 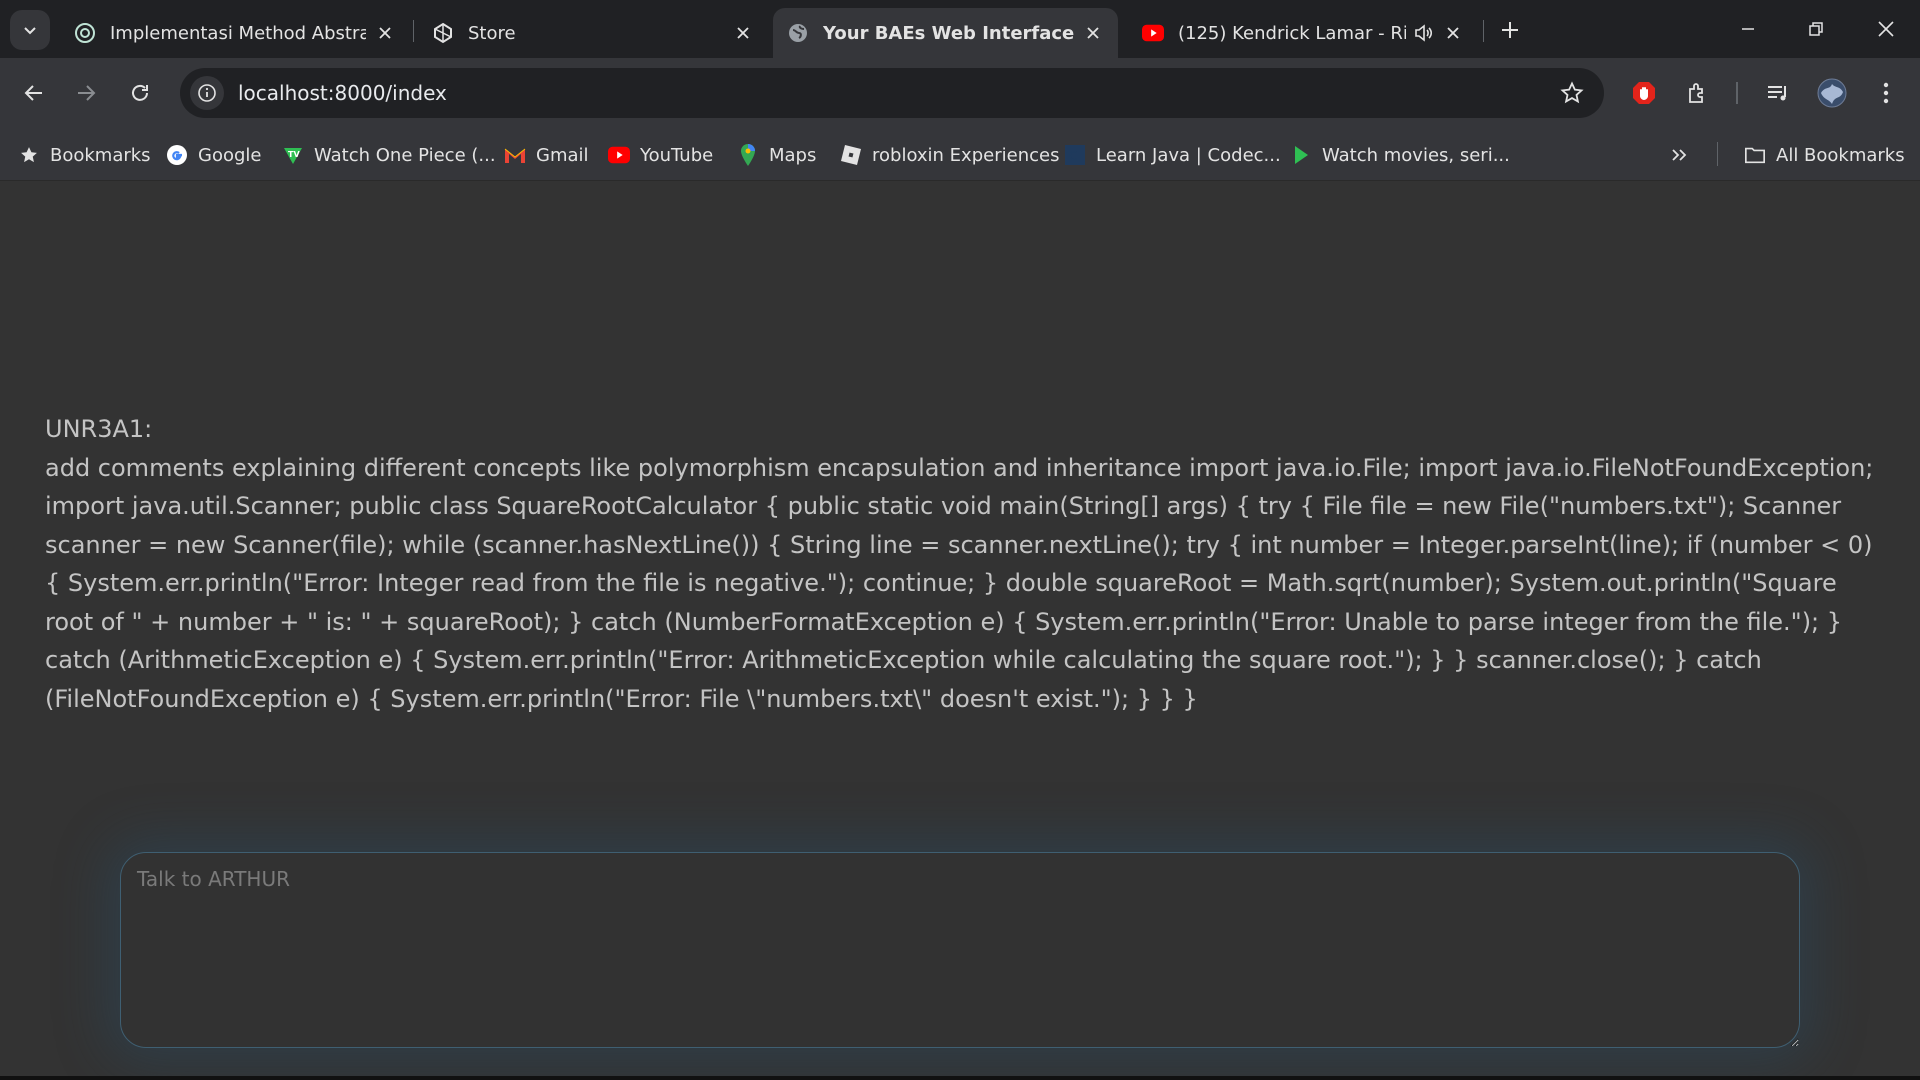 I want to click on bookmark-label: Gmail, so click(x=562, y=155).